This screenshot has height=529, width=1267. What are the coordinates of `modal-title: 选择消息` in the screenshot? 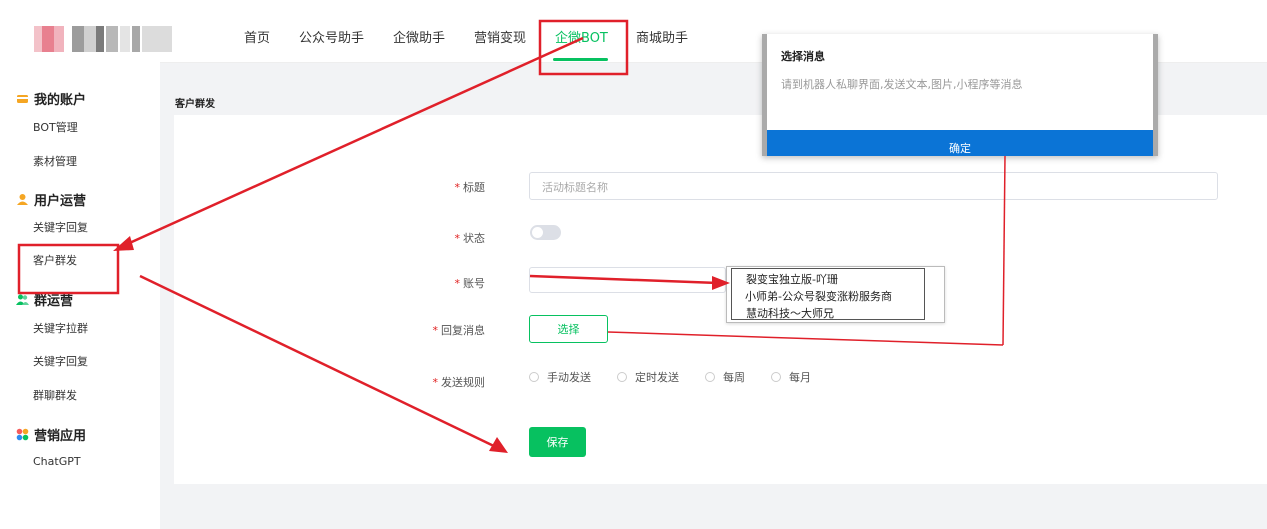 It's located at (803, 56).